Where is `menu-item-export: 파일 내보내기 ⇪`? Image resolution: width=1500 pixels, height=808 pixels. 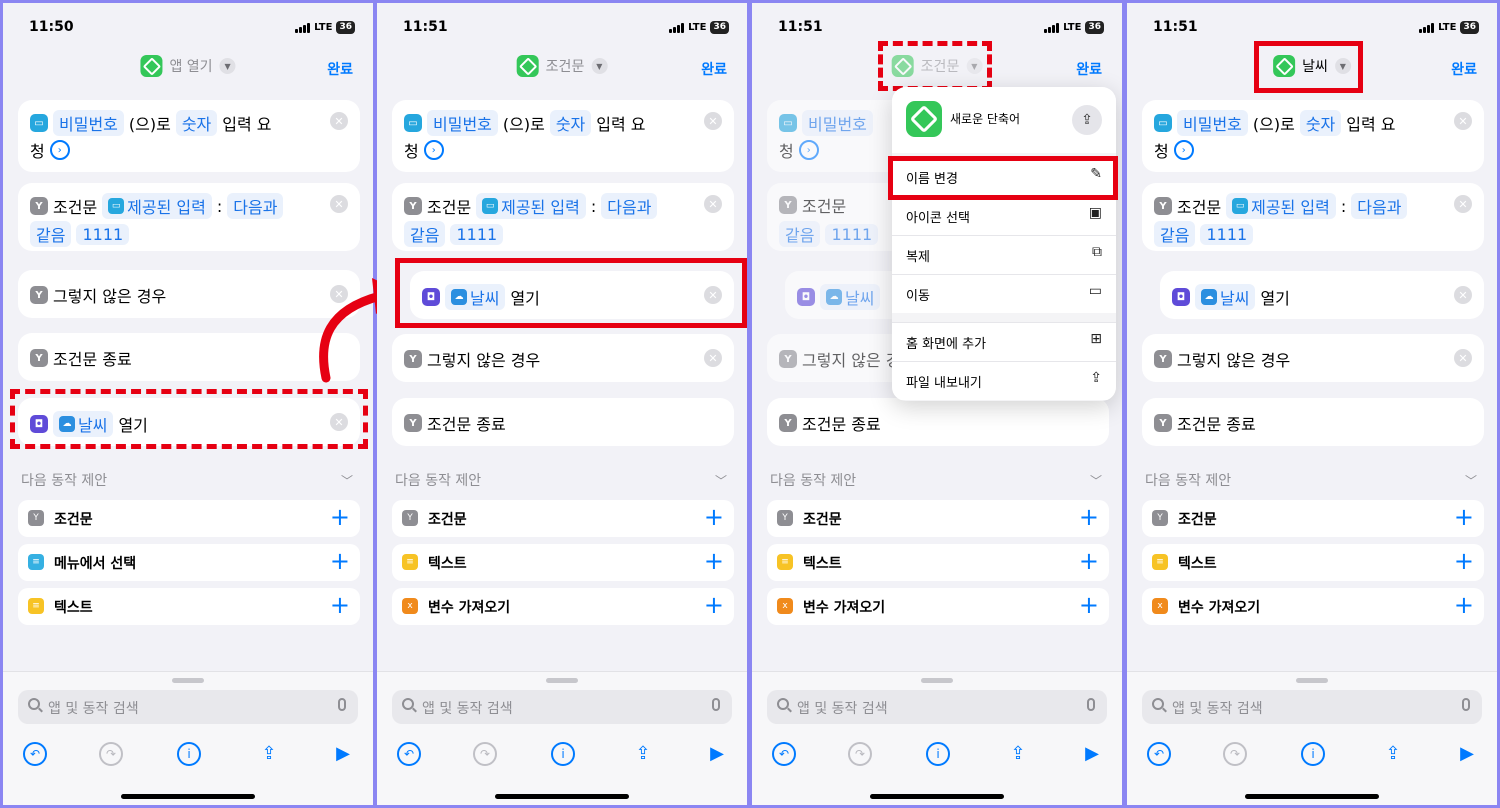 menu-item-export: 파일 내보내기 ⇪ is located at coordinates (1004, 380).